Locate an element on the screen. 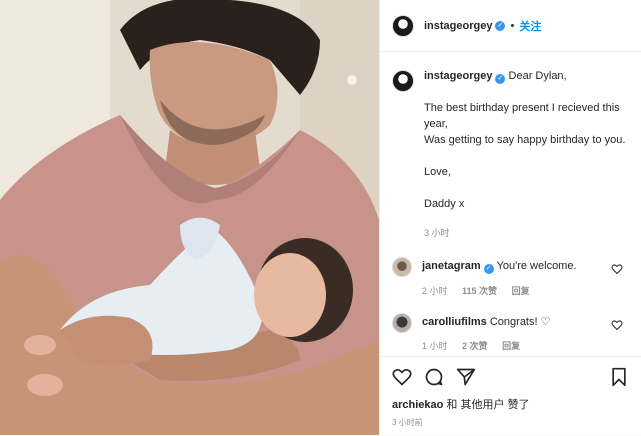 Image resolution: width=641 pixels, height=436 pixels. caption-line-1: Dear Dylan, is located at coordinates (537, 76).